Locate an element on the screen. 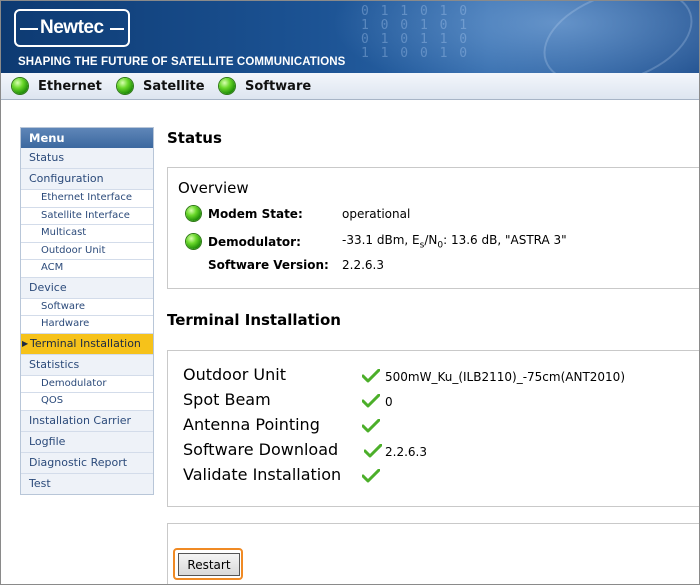 The height and width of the screenshot is (585, 700). menu-item-logfile: Logfile is located at coordinates (87, 442).